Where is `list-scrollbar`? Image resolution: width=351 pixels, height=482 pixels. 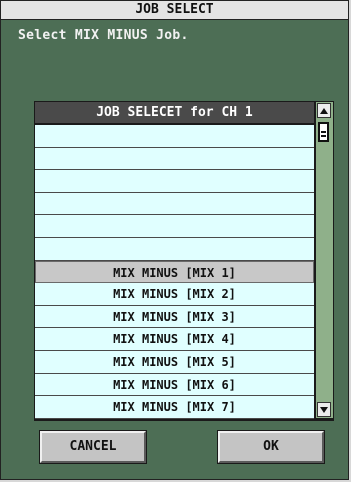 list-scrollbar is located at coordinates (324, 260).